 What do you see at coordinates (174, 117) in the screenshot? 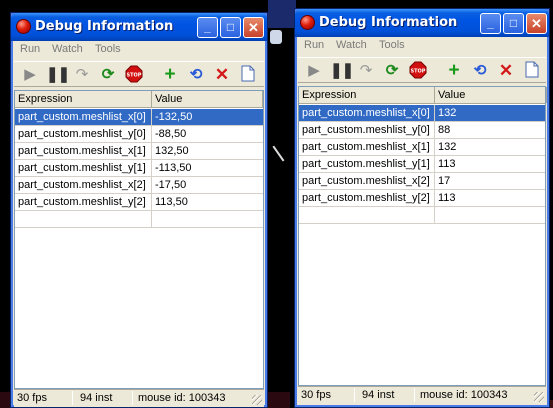
I see `value-cell: -132,50` at bounding box center [174, 117].